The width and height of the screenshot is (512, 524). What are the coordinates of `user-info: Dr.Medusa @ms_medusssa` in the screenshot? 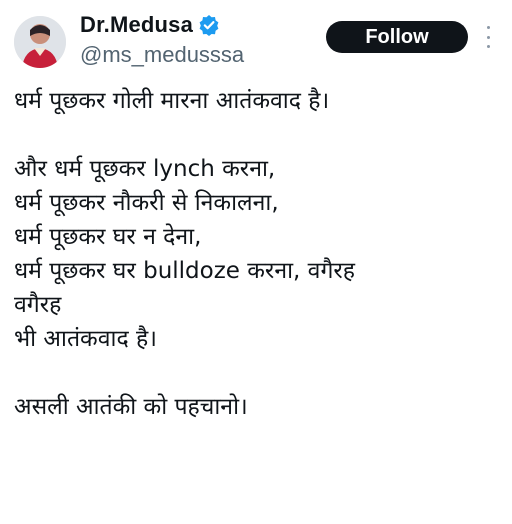 It's located at (162, 40).